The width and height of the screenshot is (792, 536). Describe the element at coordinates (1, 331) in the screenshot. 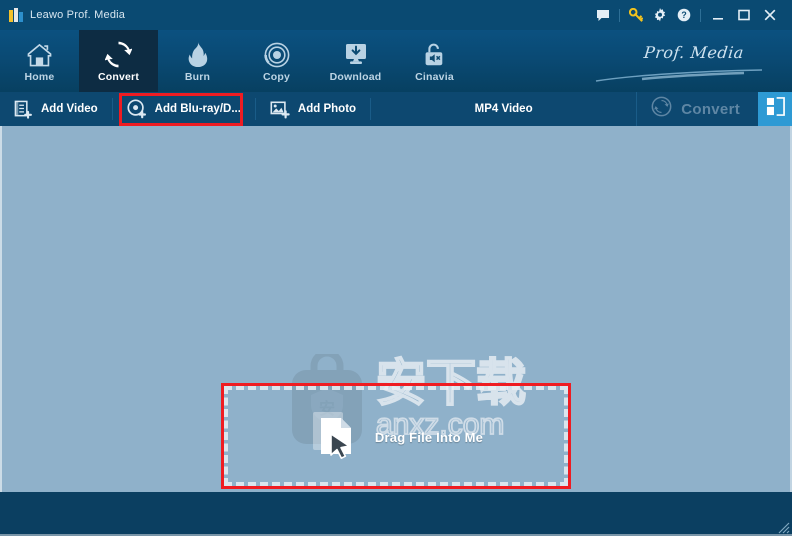

I see `content-edge-left` at that location.